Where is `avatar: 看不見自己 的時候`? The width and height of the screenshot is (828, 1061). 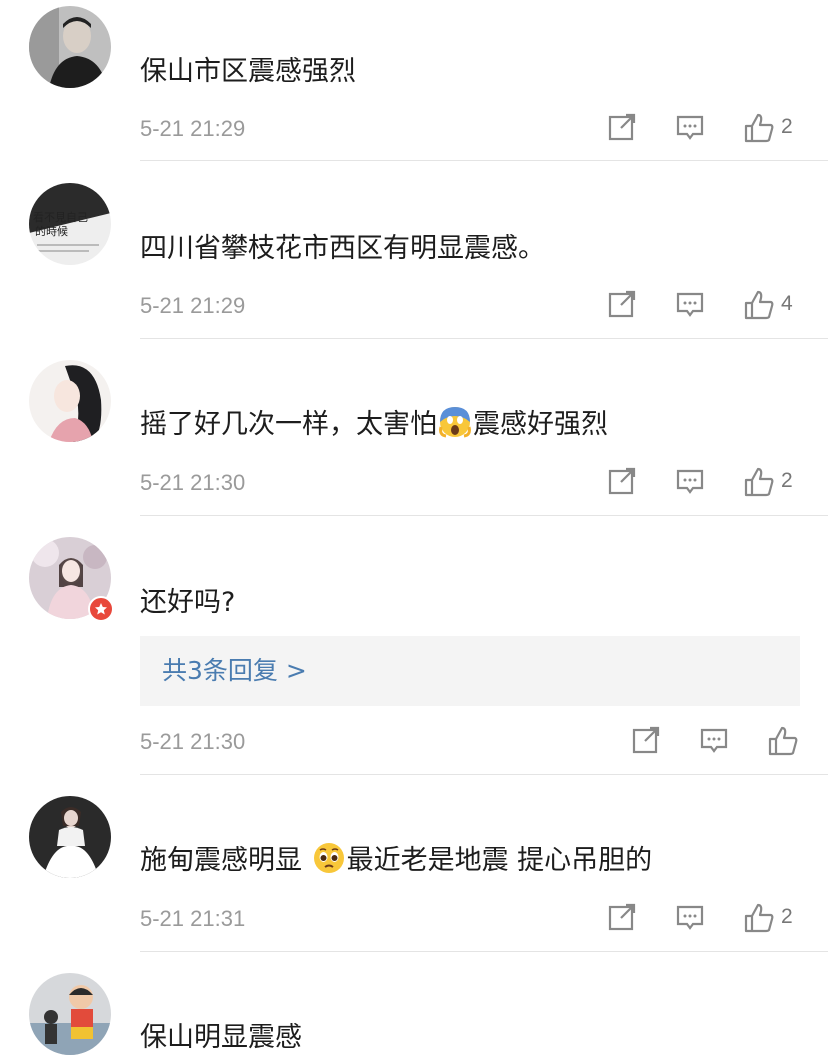 avatar: 看不見自己 的時候 is located at coordinates (70, 224).